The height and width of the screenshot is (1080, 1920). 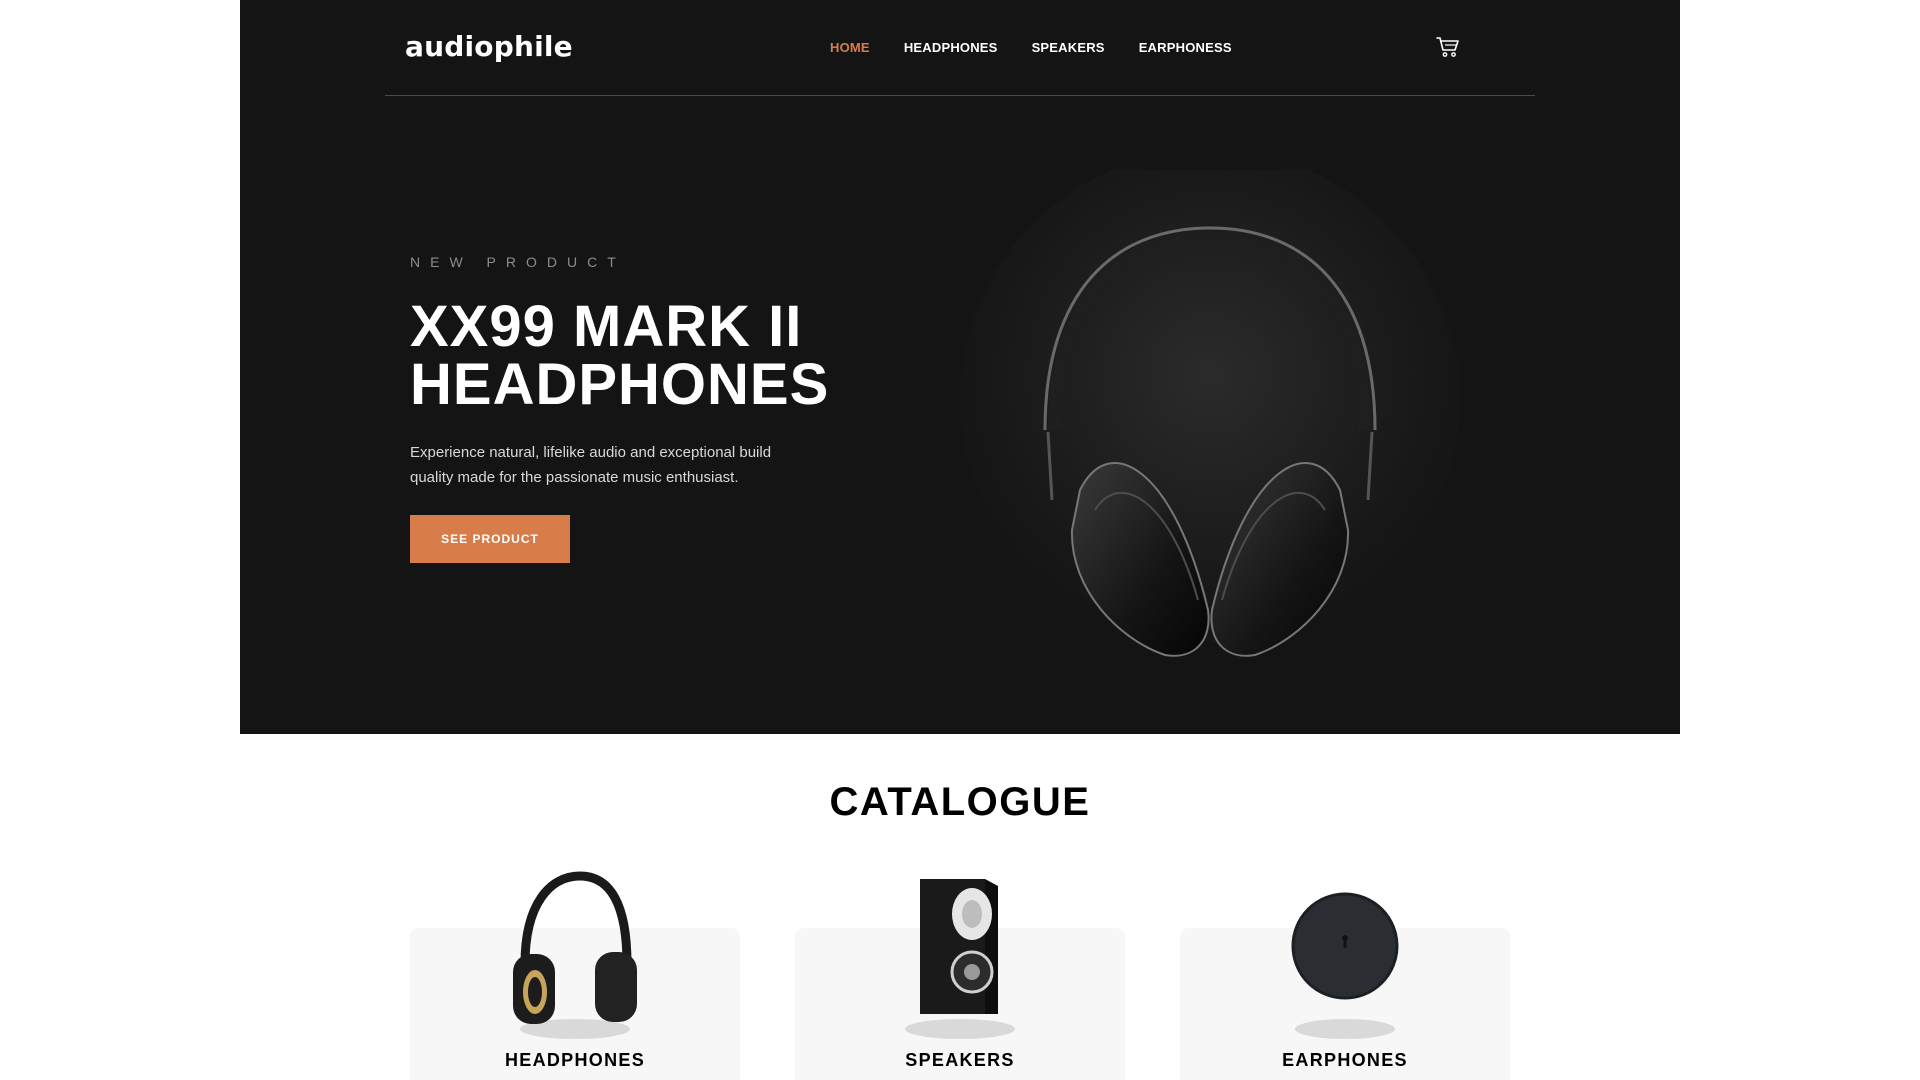 I want to click on hero-title: XX99 MARK II HEADPHONES, so click(x=640, y=356).